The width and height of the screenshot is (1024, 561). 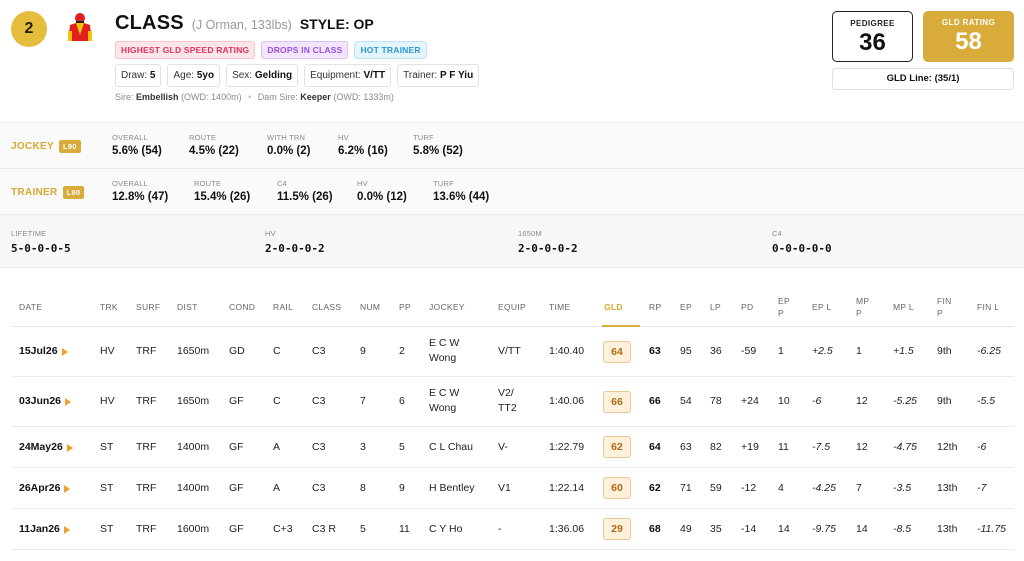 What do you see at coordinates (29, 29) in the screenshot?
I see `horse-number-badge: 2` at bounding box center [29, 29].